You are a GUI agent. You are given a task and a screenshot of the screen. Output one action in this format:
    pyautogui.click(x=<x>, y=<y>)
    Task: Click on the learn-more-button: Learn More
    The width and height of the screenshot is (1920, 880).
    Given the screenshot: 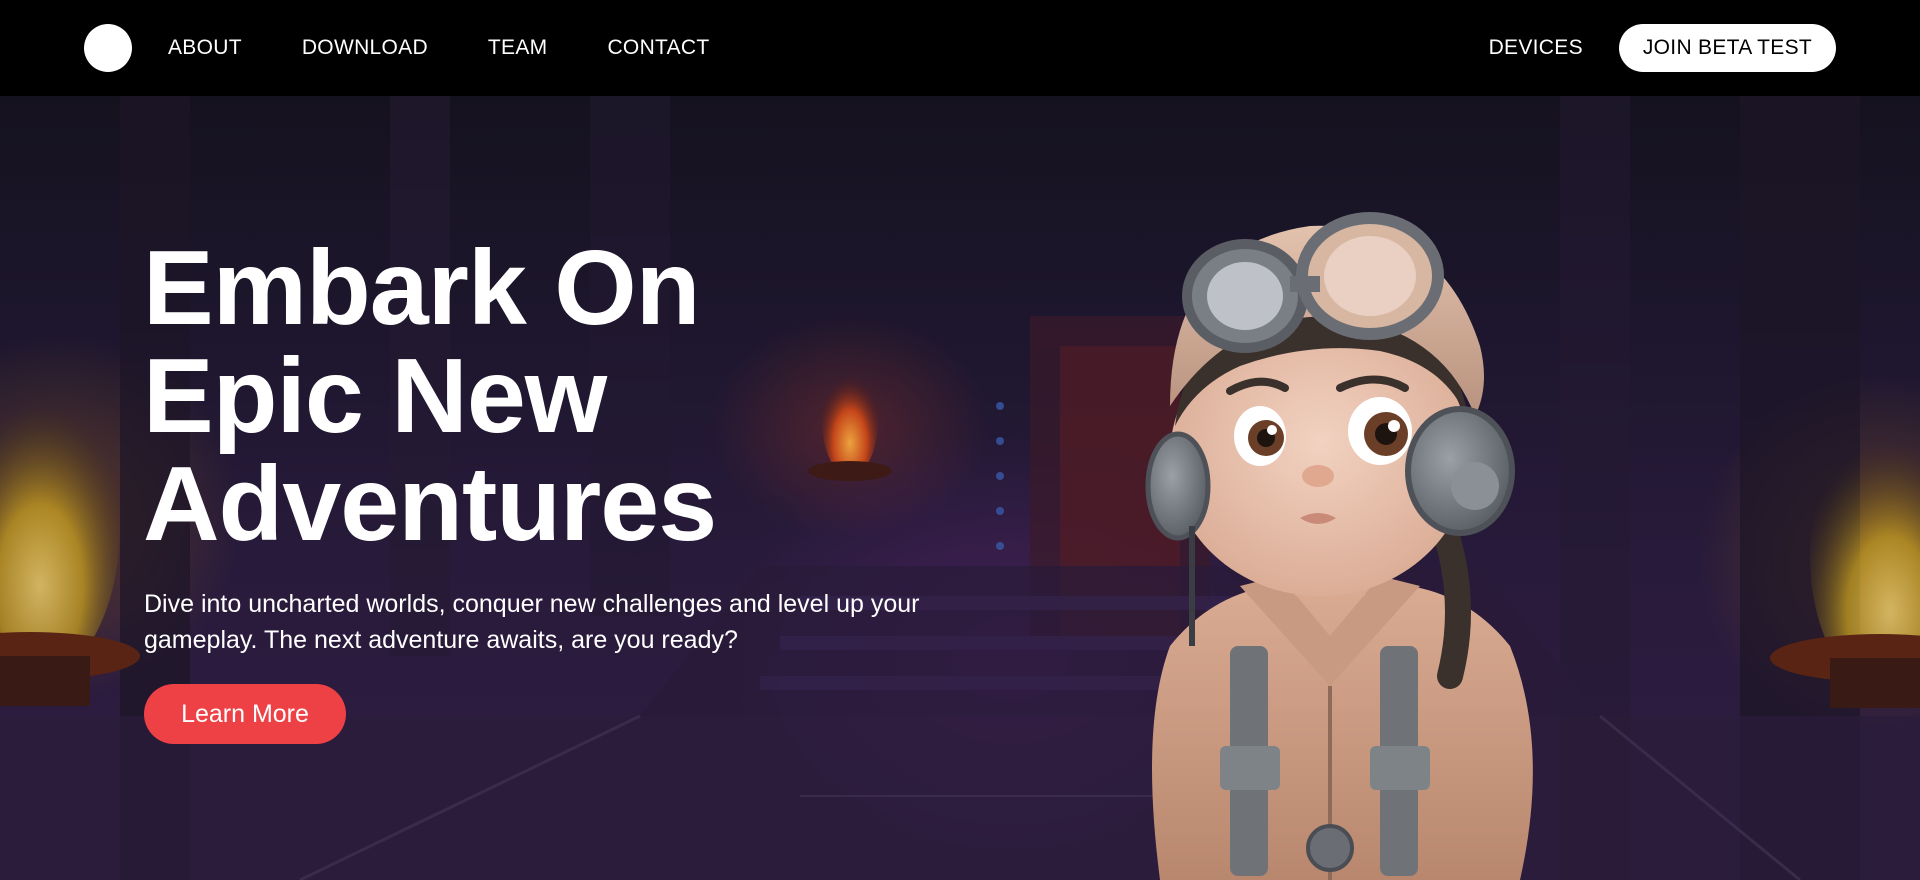 What is the action you would take?
    pyautogui.click(x=245, y=714)
    